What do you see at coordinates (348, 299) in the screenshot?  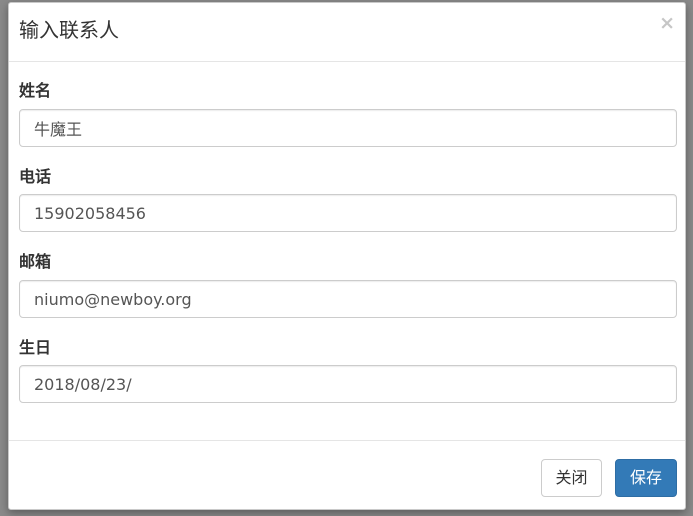 I see `email-input` at bounding box center [348, 299].